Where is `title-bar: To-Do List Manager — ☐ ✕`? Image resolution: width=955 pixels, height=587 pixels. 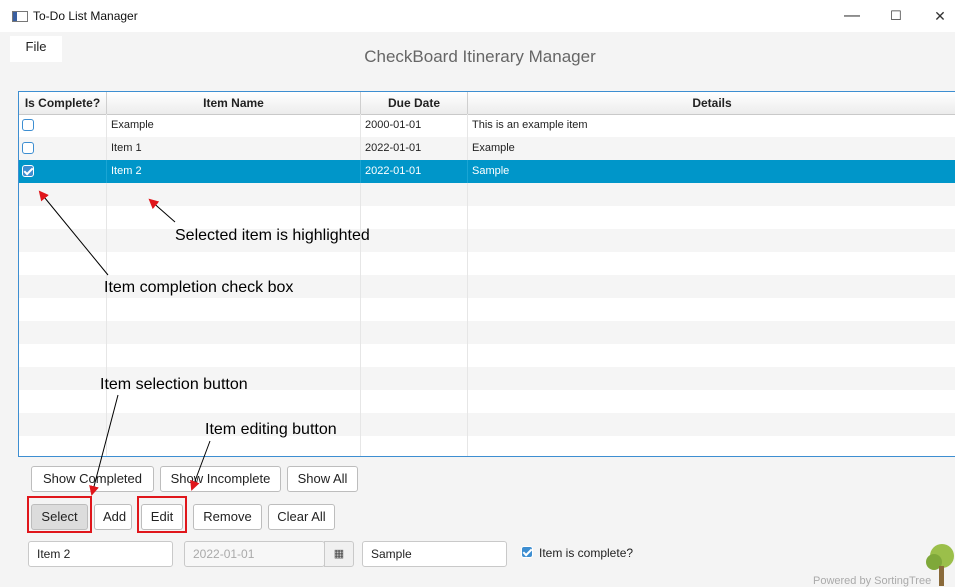
title-bar: To-Do List Manager — ☐ ✕ is located at coordinates (477, 16).